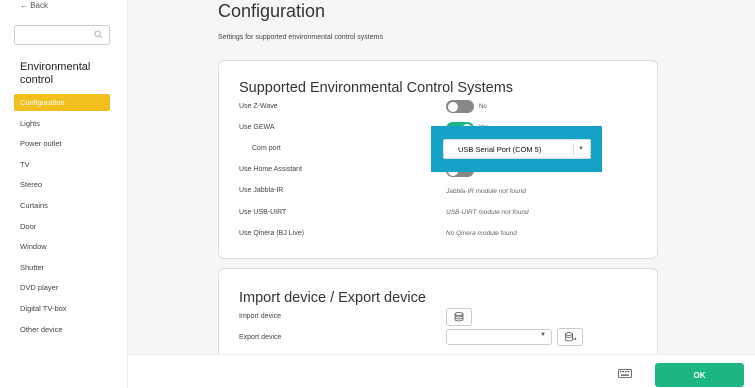 Image resolution: width=755 pixels, height=388 pixels. What do you see at coordinates (62, 269) in the screenshot?
I see `sidebar-item-shutter: Shutter` at bounding box center [62, 269].